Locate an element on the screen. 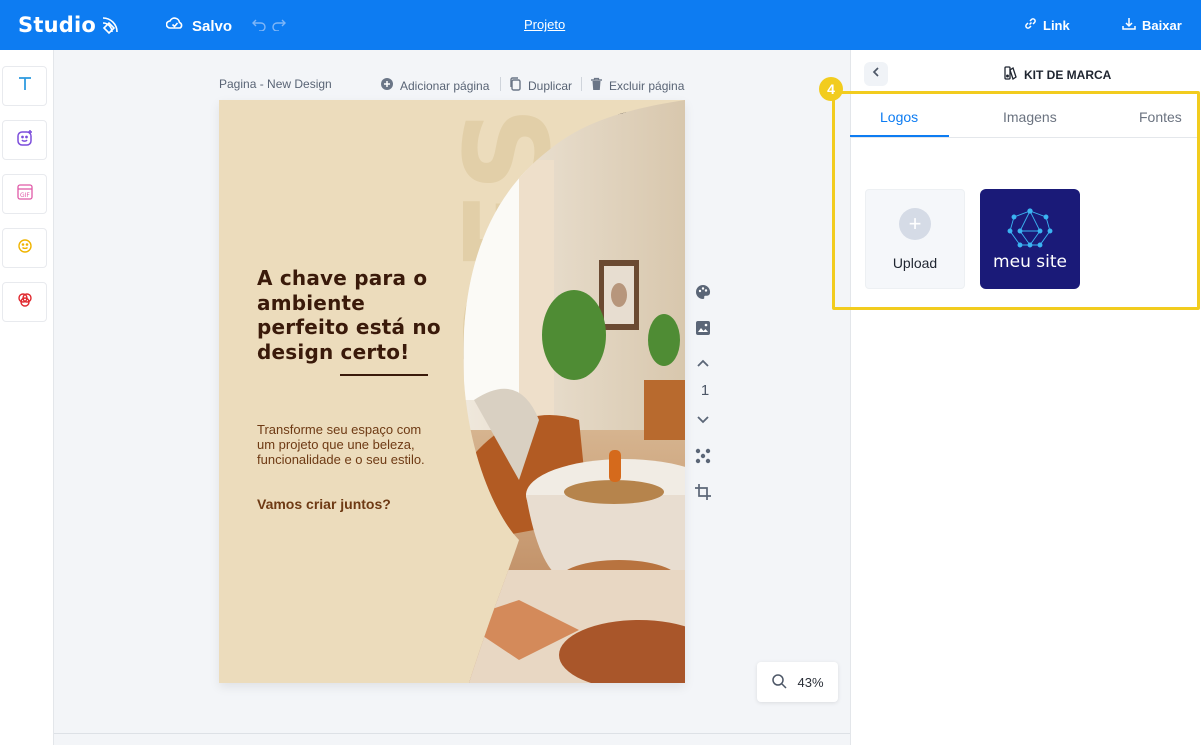  download-button: Baixar is located at coordinates (1152, 25).